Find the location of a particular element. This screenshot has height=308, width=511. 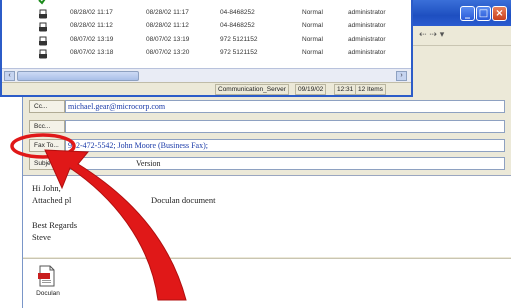

row-sent-time: 08/28/02 11:12 is located at coordinates (91, 25).